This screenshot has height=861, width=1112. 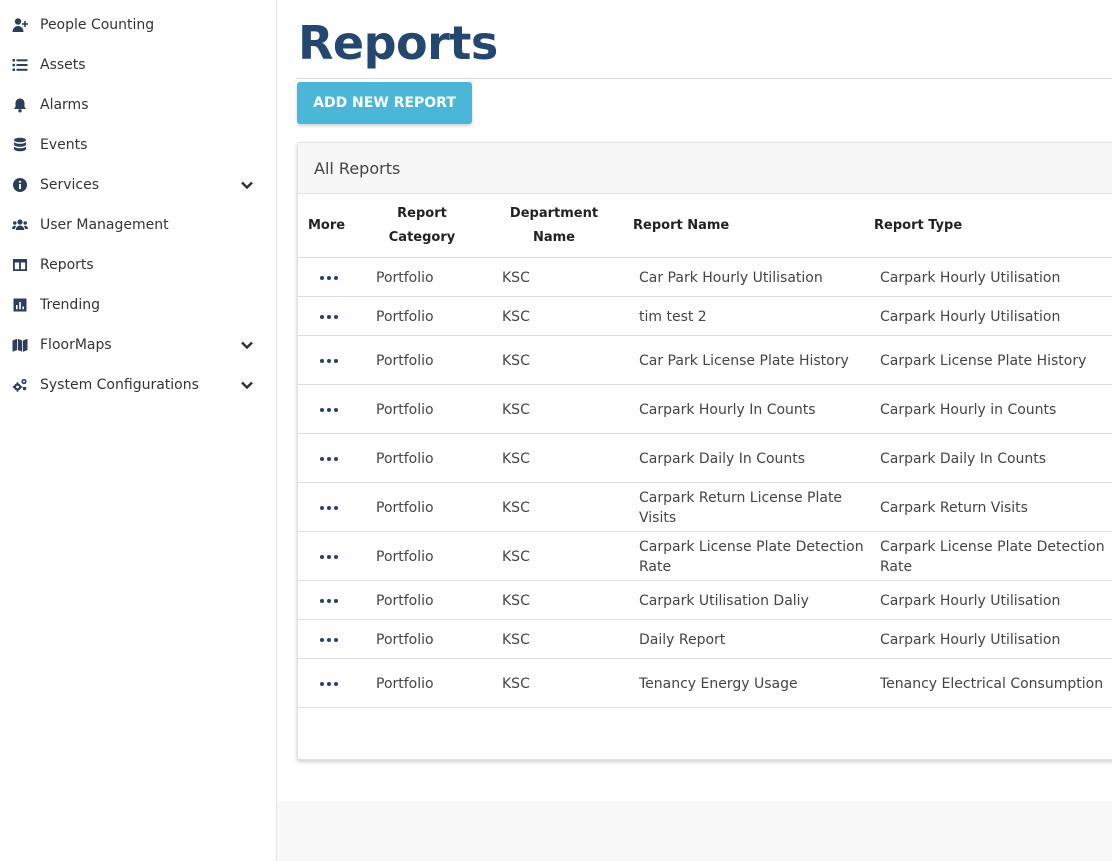 I want to click on column-header-report-category: Report Category, so click(x=422, y=226).